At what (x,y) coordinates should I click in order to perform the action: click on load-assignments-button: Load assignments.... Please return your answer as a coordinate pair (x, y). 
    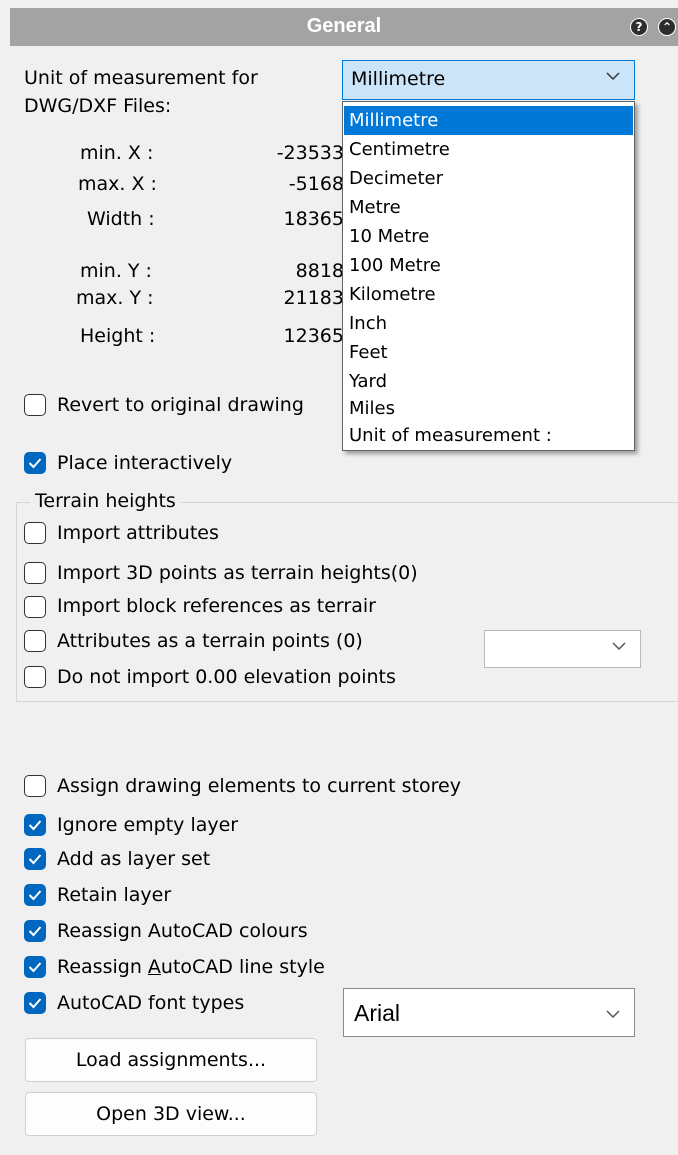
    Looking at the image, I should click on (171, 1060).